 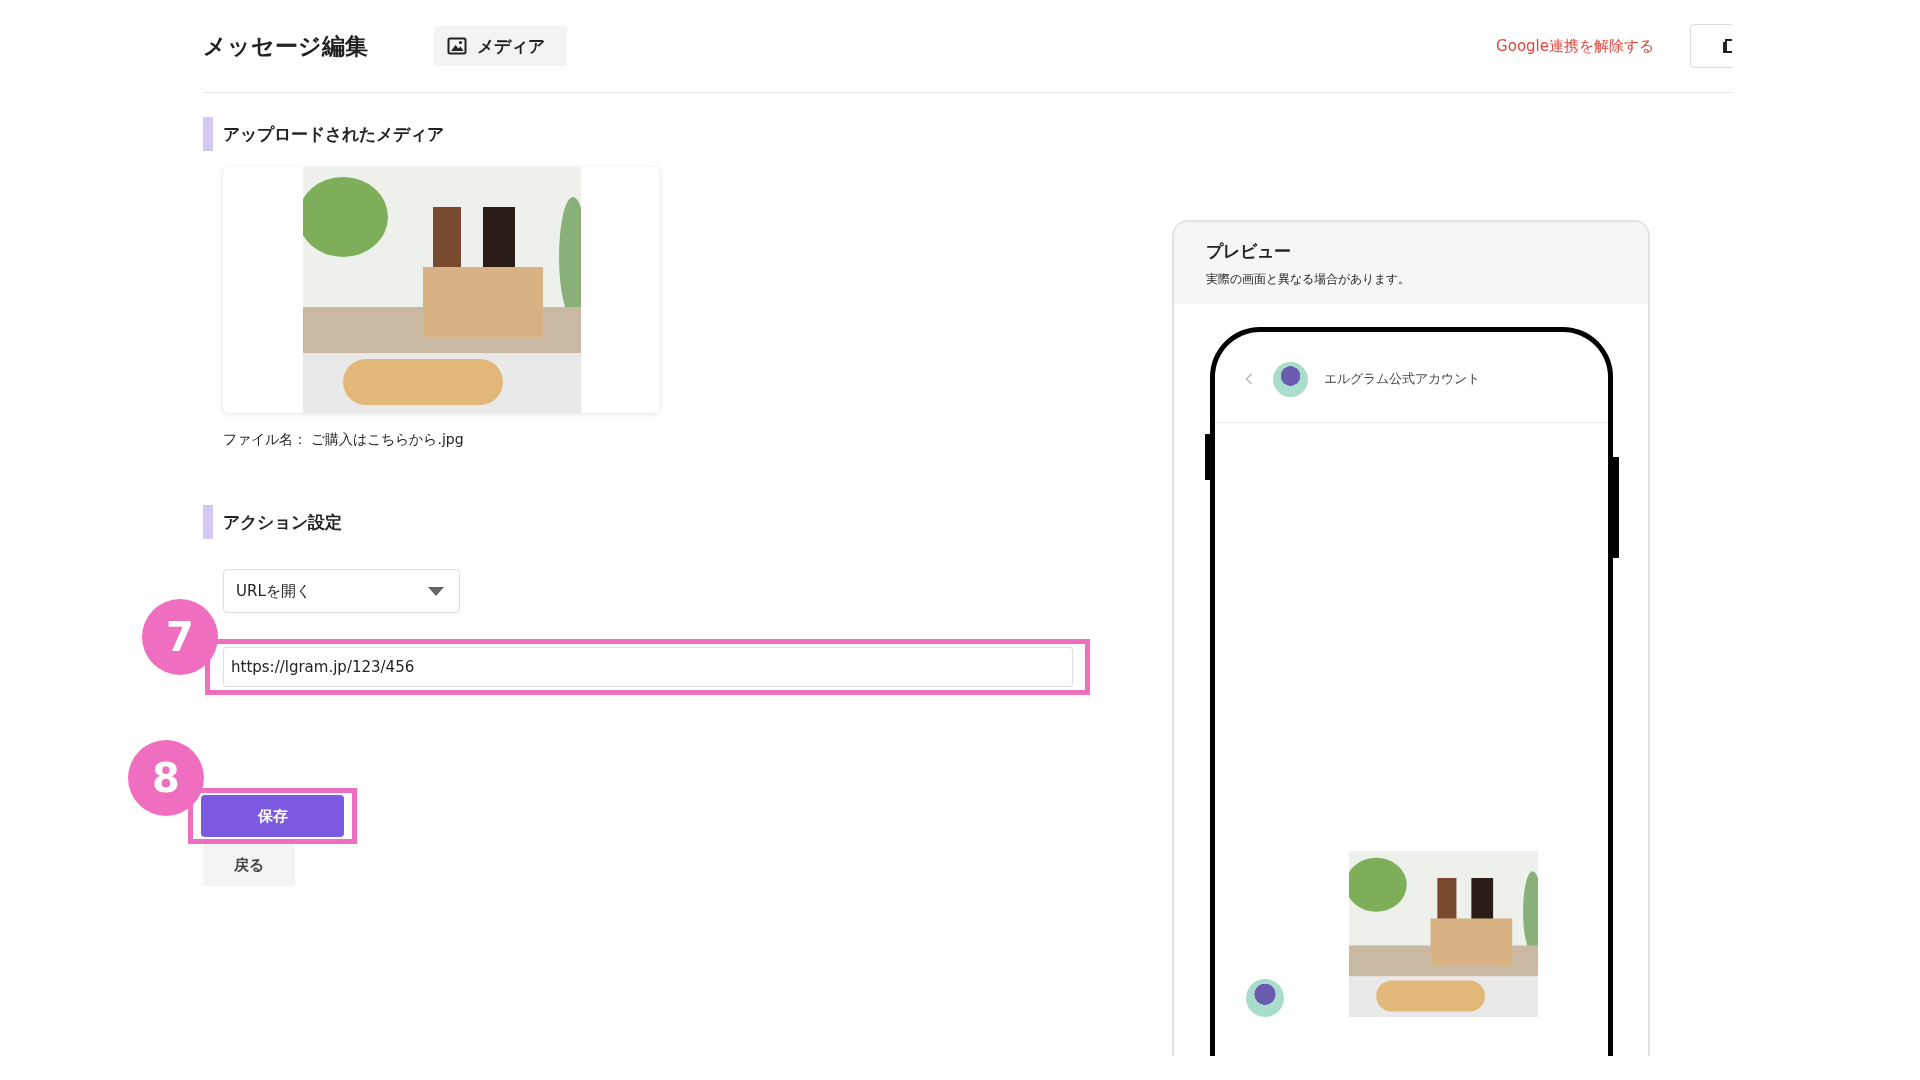 What do you see at coordinates (333, 134) in the screenshot?
I see `section-heading: アップロードされたメディア` at bounding box center [333, 134].